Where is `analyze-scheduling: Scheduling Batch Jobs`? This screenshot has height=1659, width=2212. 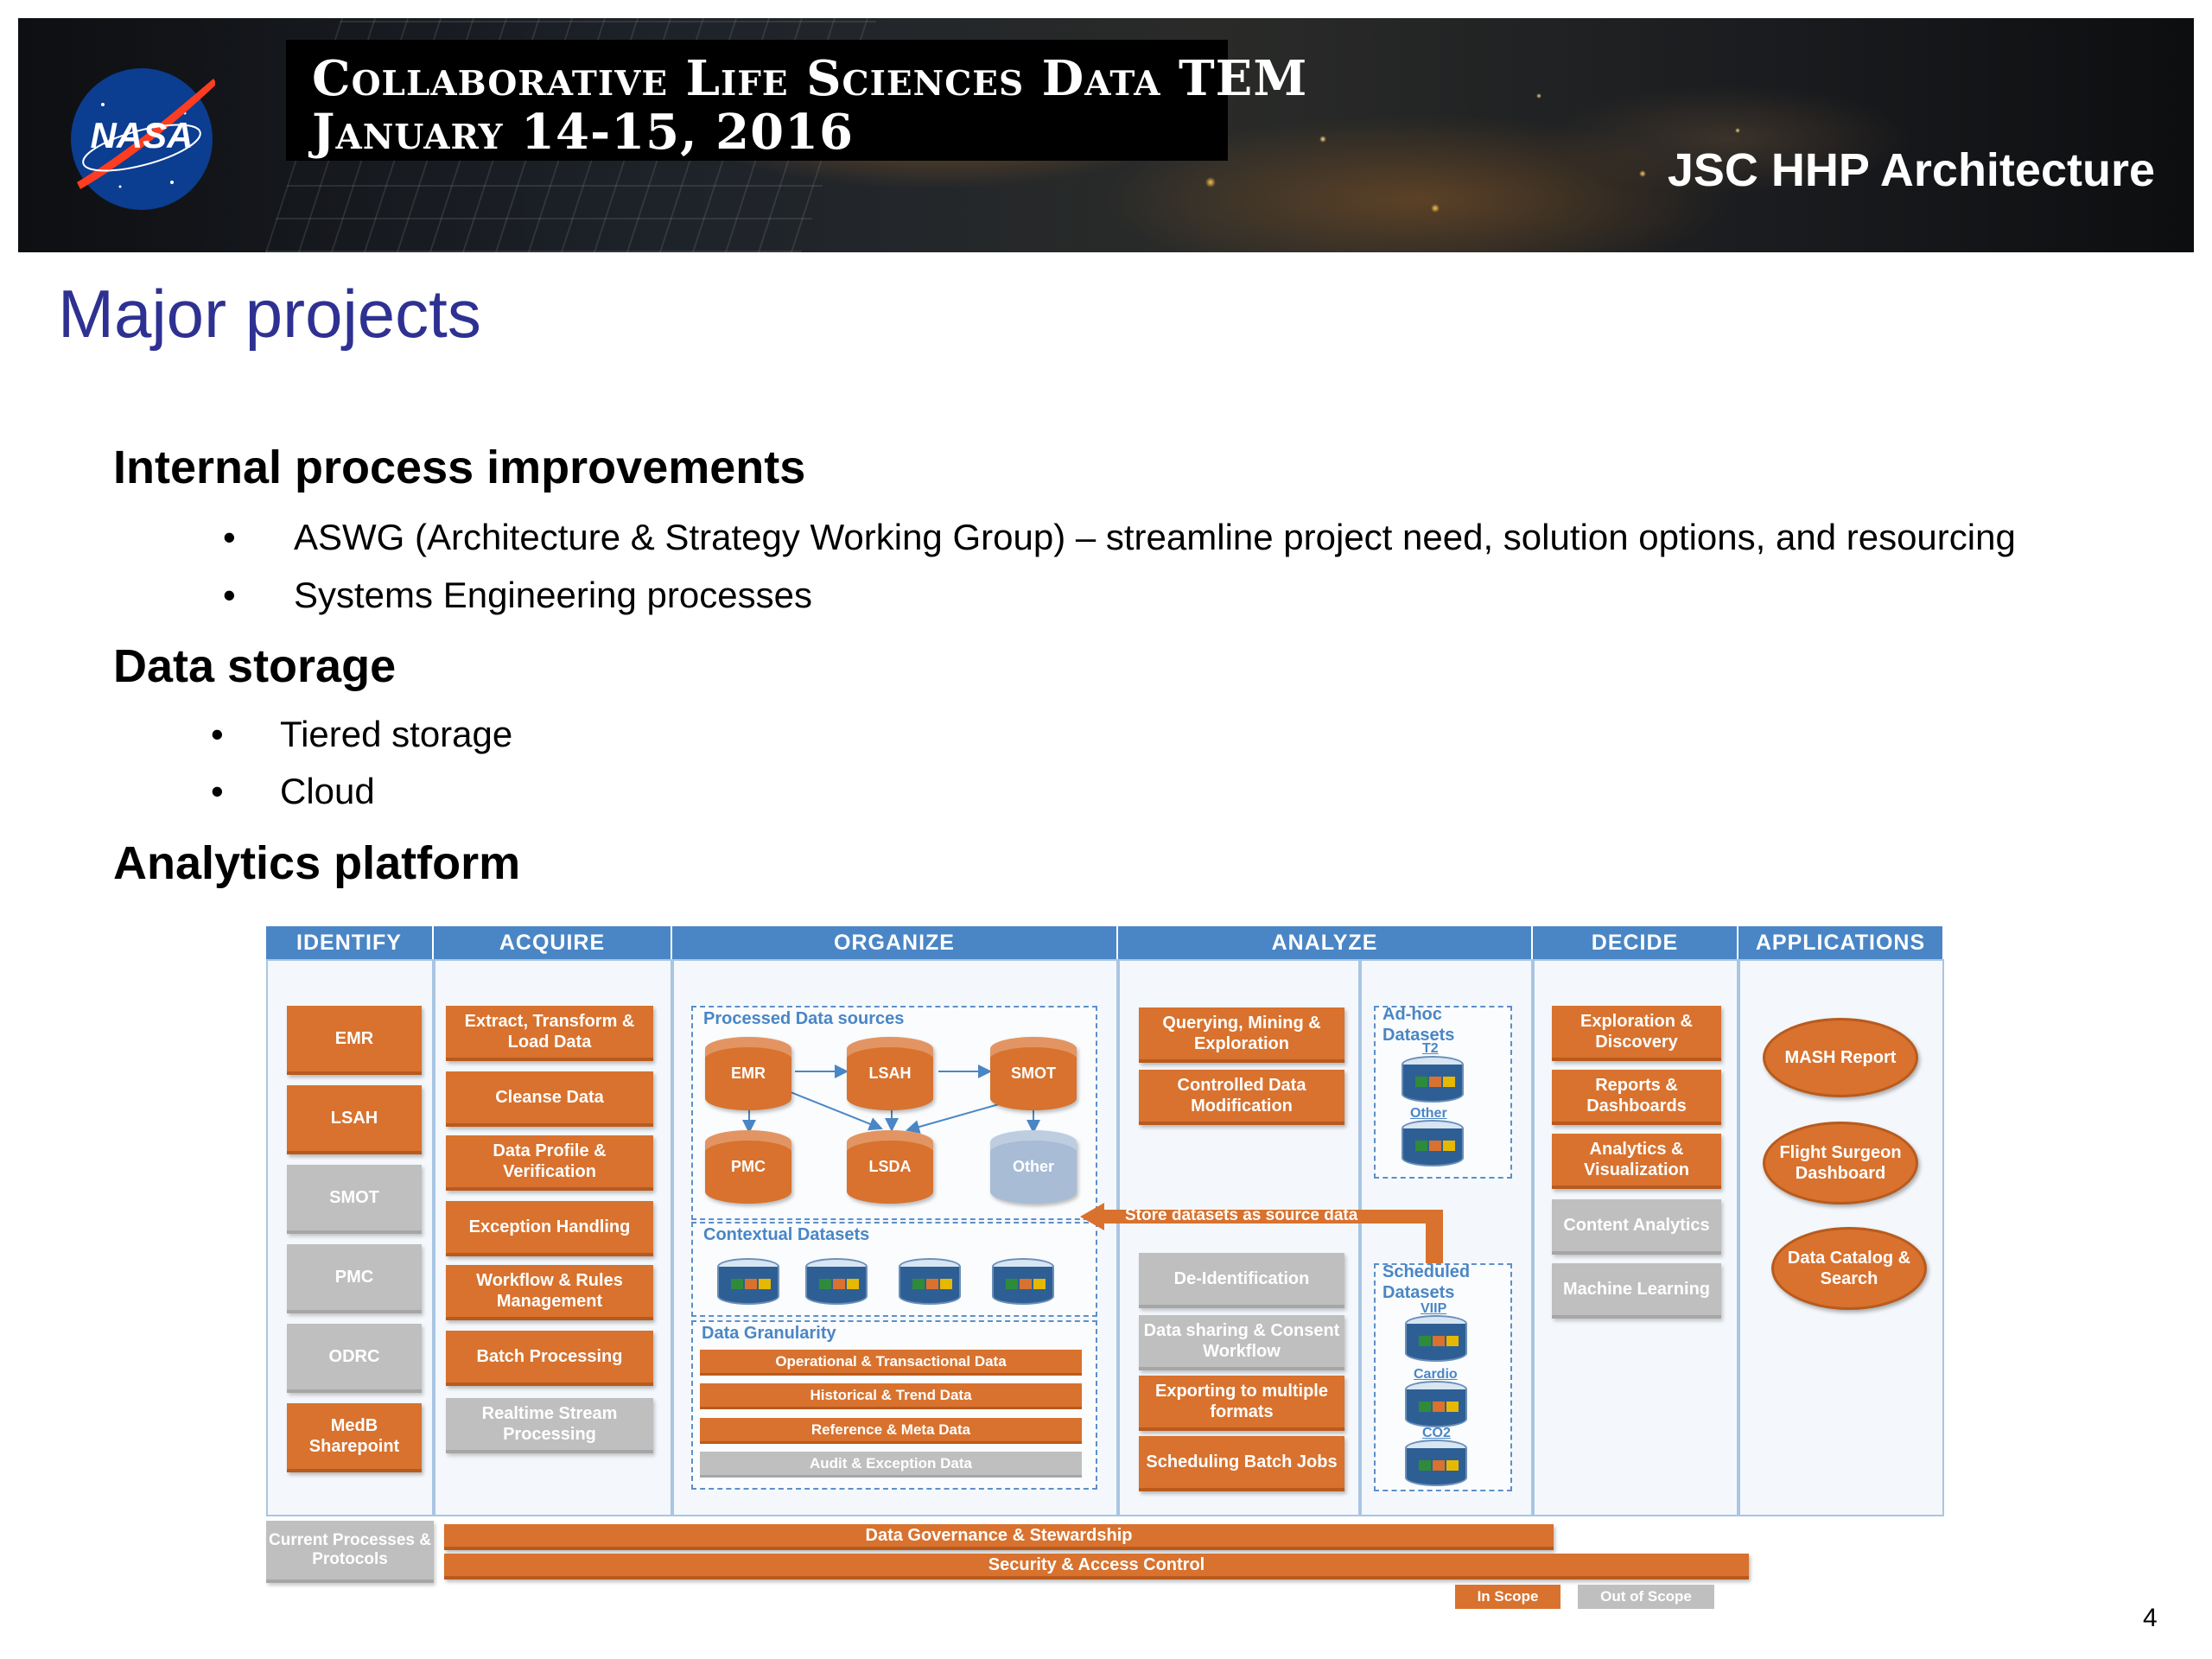
analyze-scheduling: Scheduling Batch Jobs is located at coordinates (1241, 1463).